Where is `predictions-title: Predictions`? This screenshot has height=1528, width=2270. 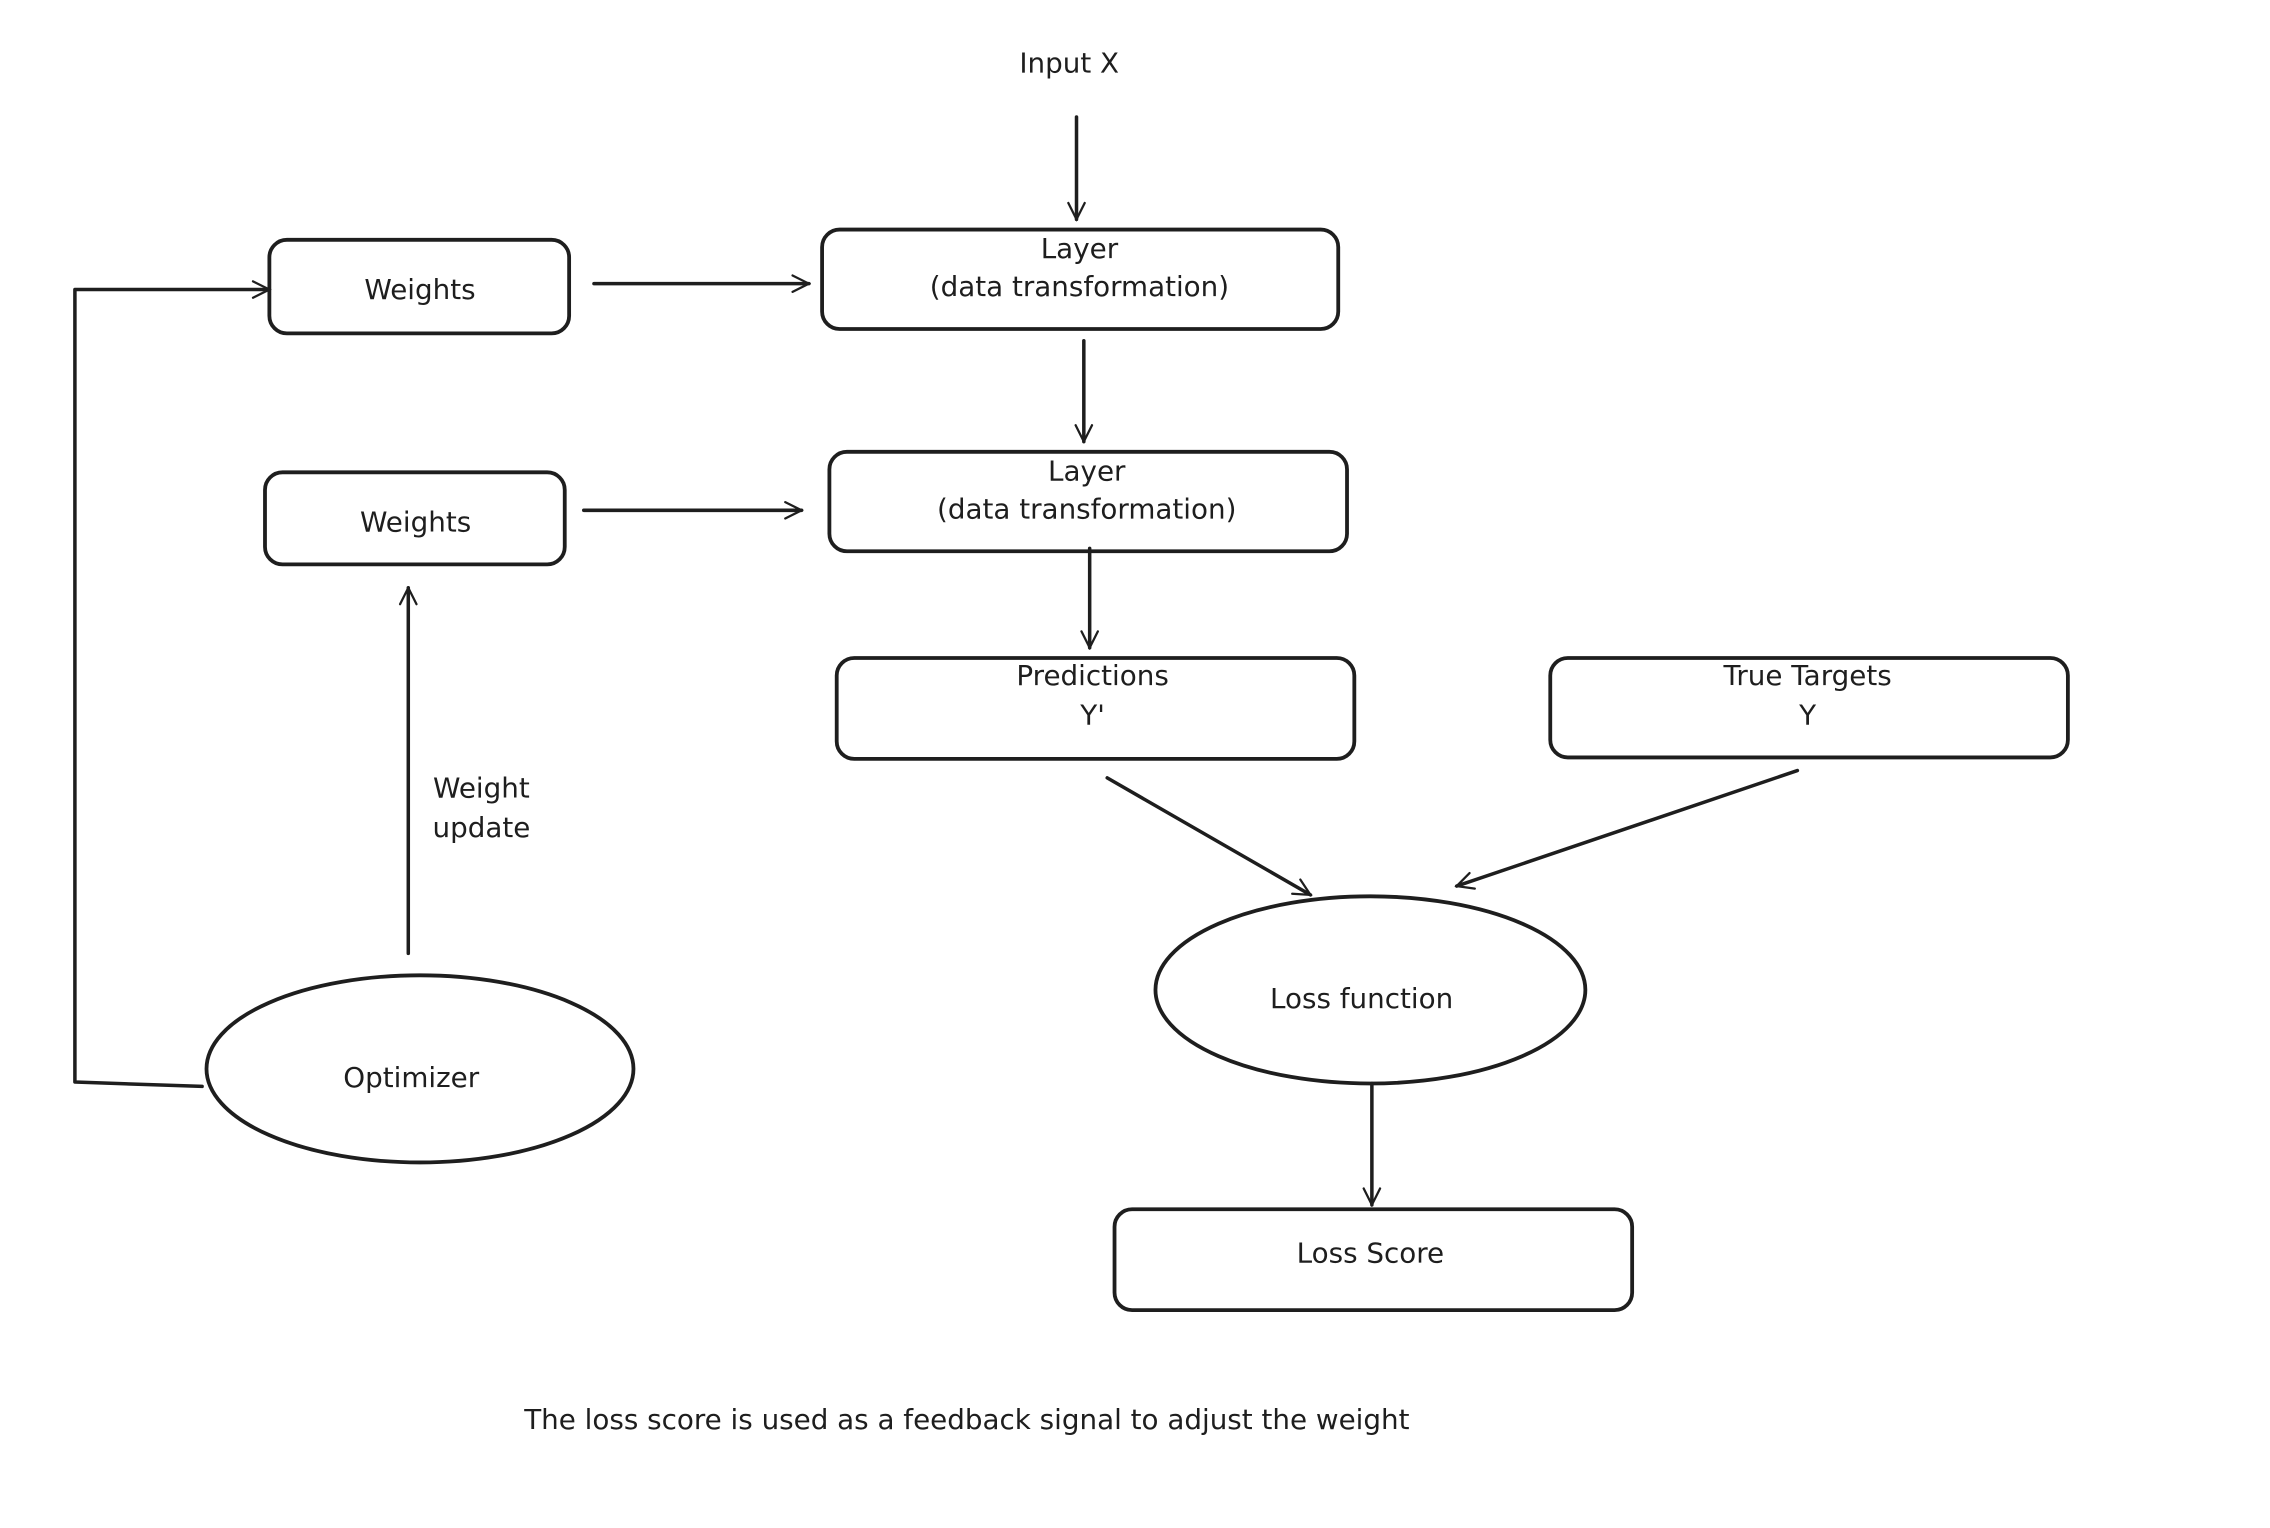
predictions-title: Predictions is located at coordinates (1092, 675).